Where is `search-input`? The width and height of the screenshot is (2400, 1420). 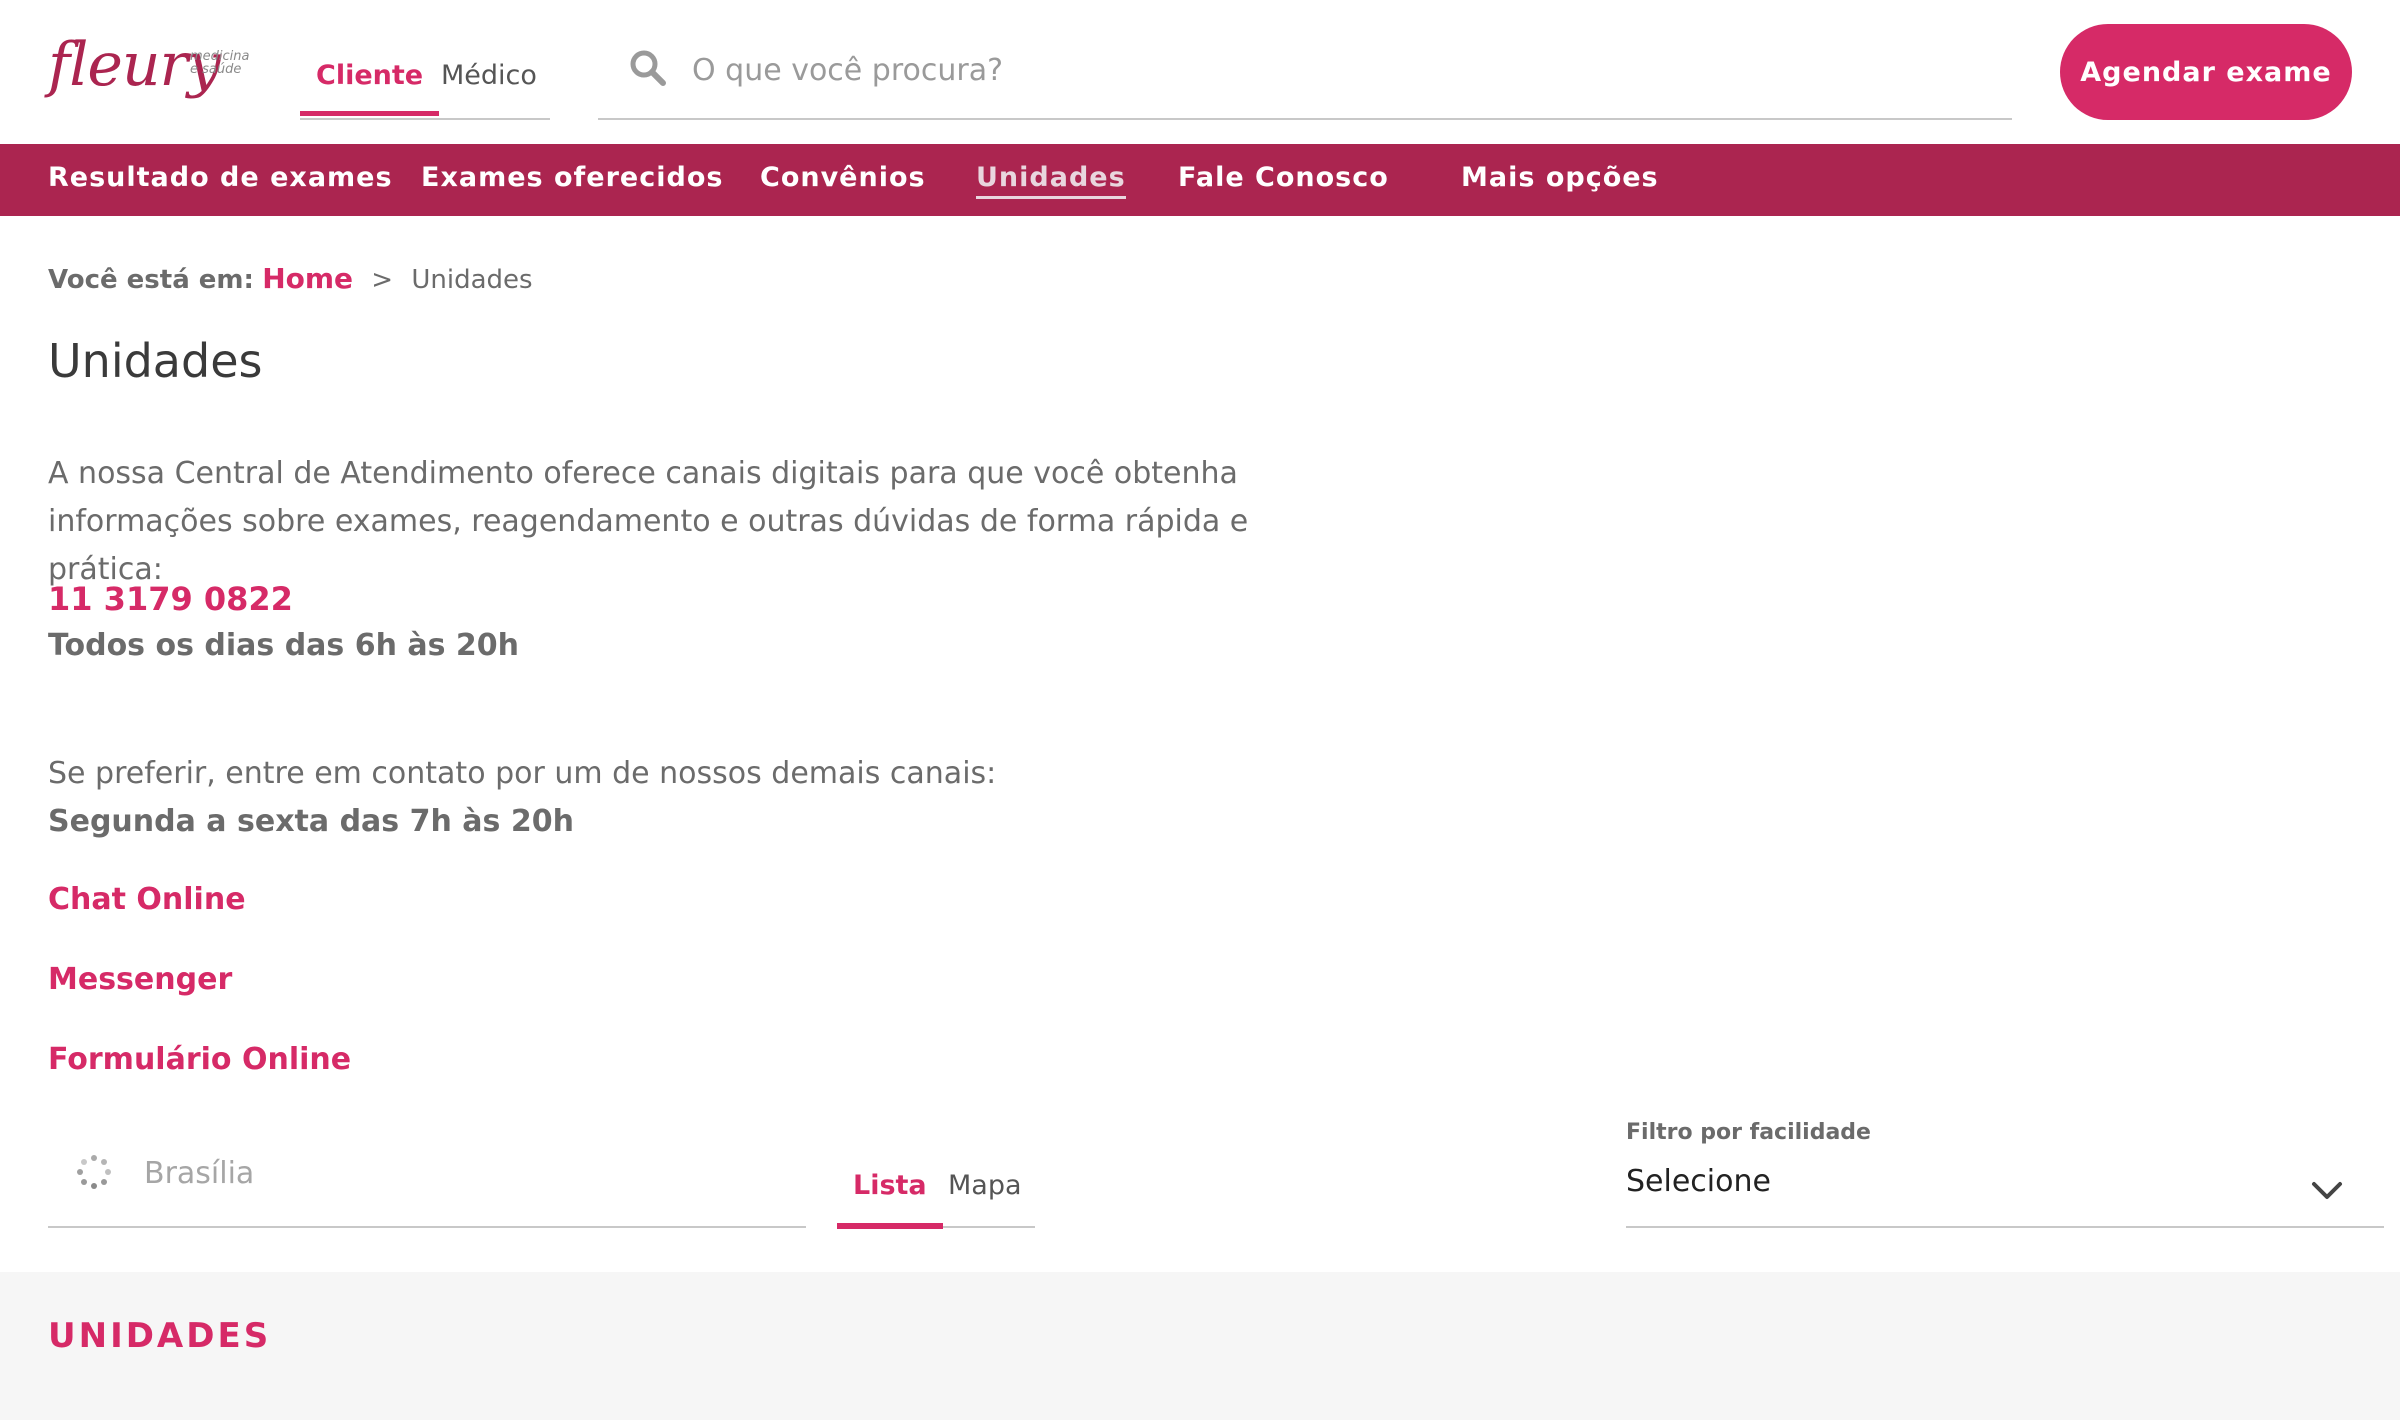
search-input is located at coordinates (1332, 70).